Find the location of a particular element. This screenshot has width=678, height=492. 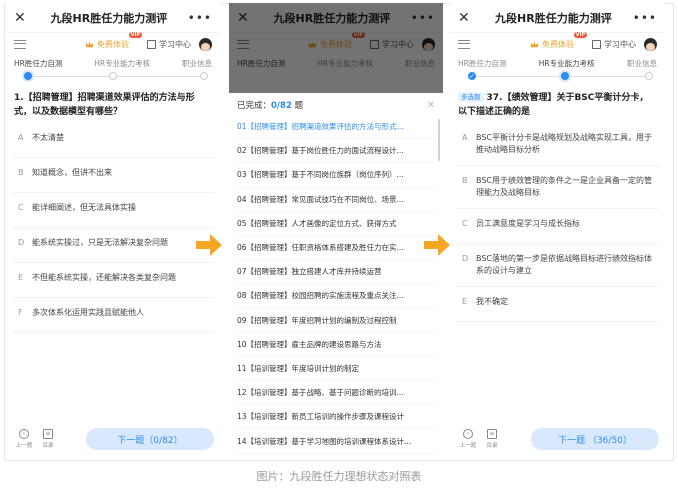

question-item: 09【招聘管理】年度招聘计划的编制及过程控制 is located at coordinates (336, 321).